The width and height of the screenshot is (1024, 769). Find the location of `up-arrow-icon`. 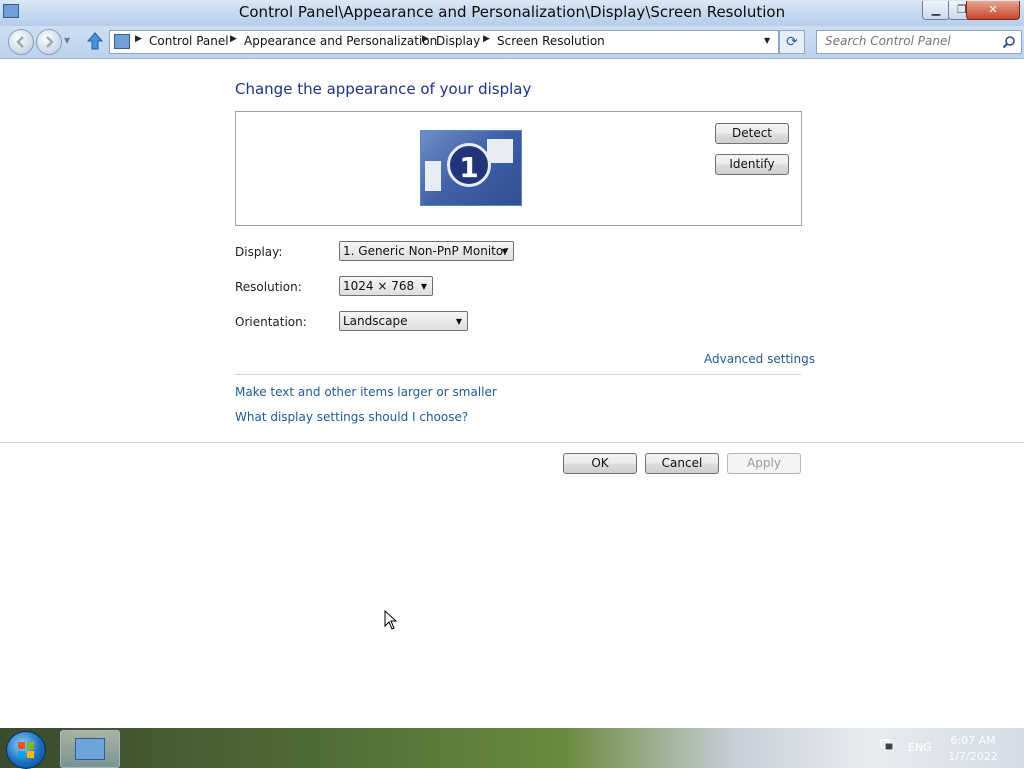

up-arrow-icon is located at coordinates (95, 41).